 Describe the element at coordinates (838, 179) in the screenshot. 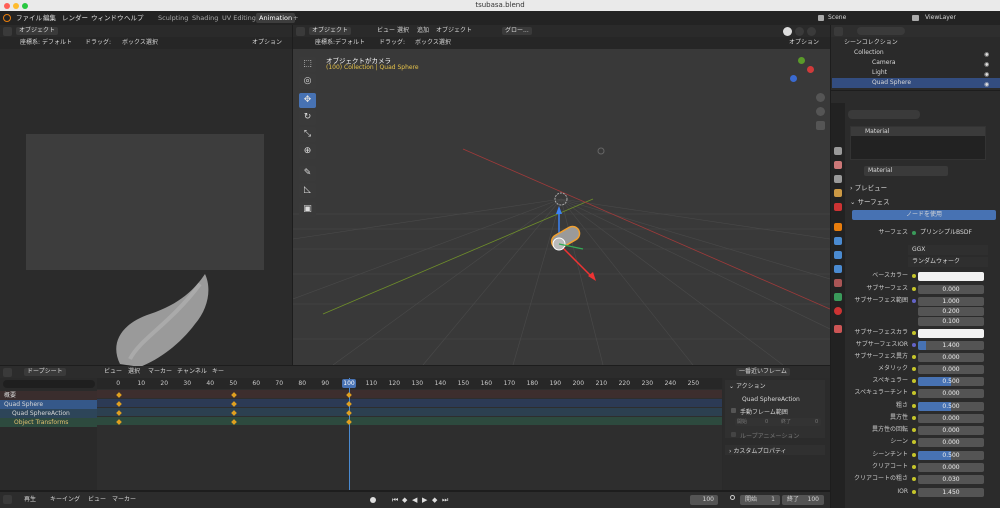

I see `output-tab-icon` at that location.